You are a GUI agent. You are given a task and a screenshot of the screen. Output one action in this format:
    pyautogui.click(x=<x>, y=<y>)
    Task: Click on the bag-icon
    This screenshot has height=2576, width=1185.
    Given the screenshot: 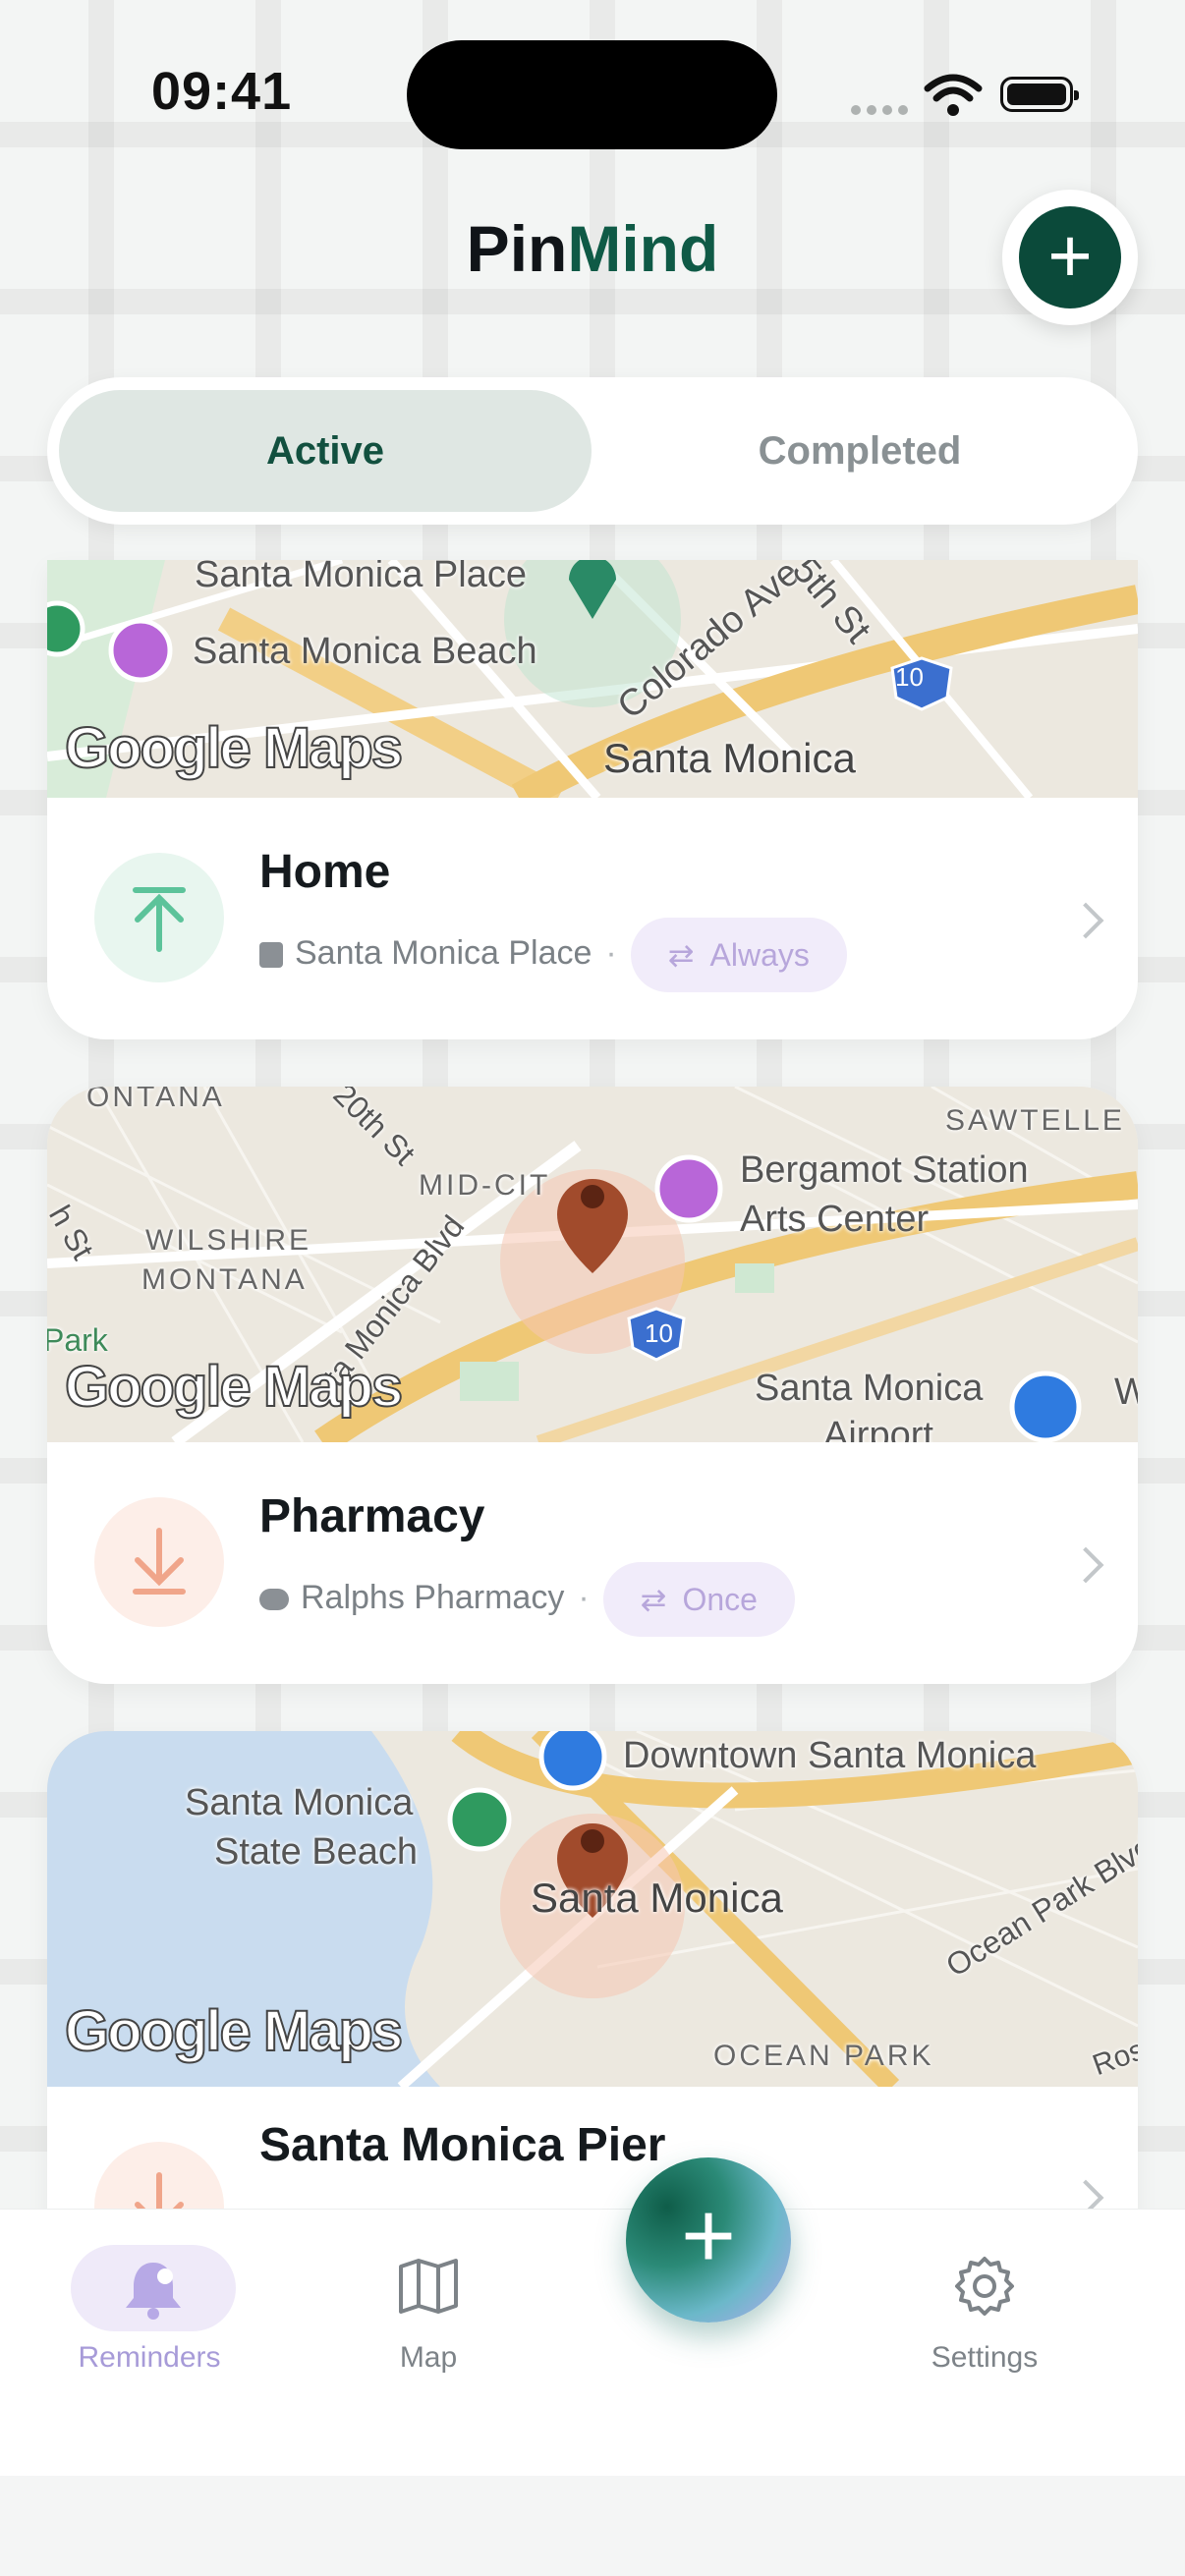 What is the action you would take?
    pyautogui.click(x=271, y=955)
    